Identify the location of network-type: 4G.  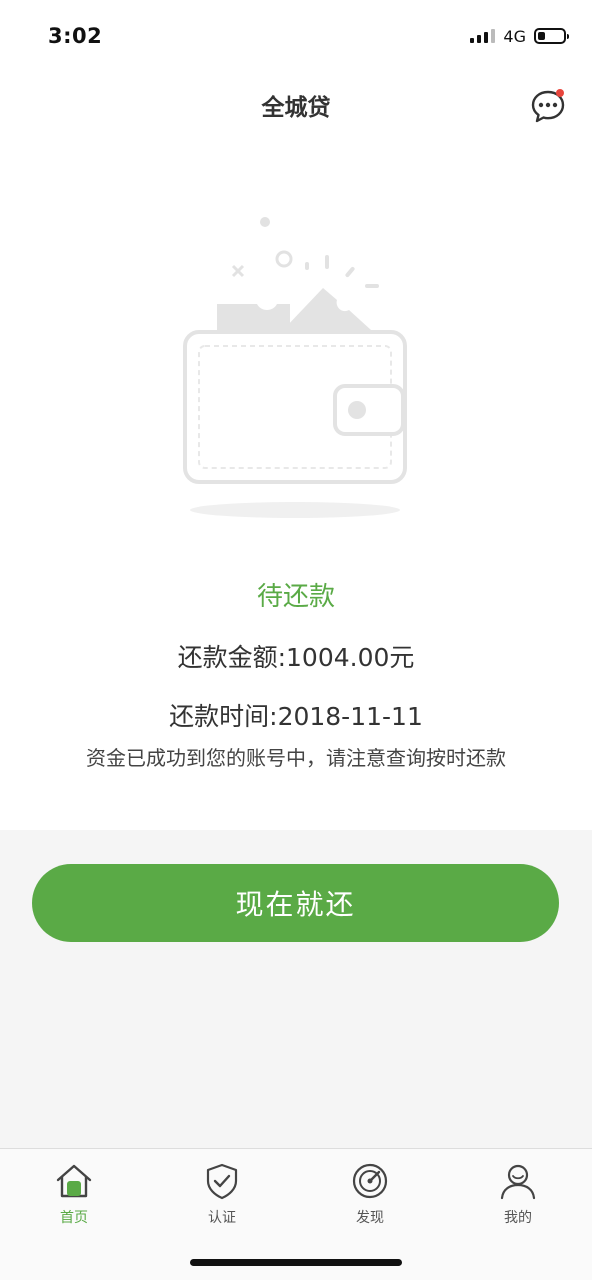
(514, 36).